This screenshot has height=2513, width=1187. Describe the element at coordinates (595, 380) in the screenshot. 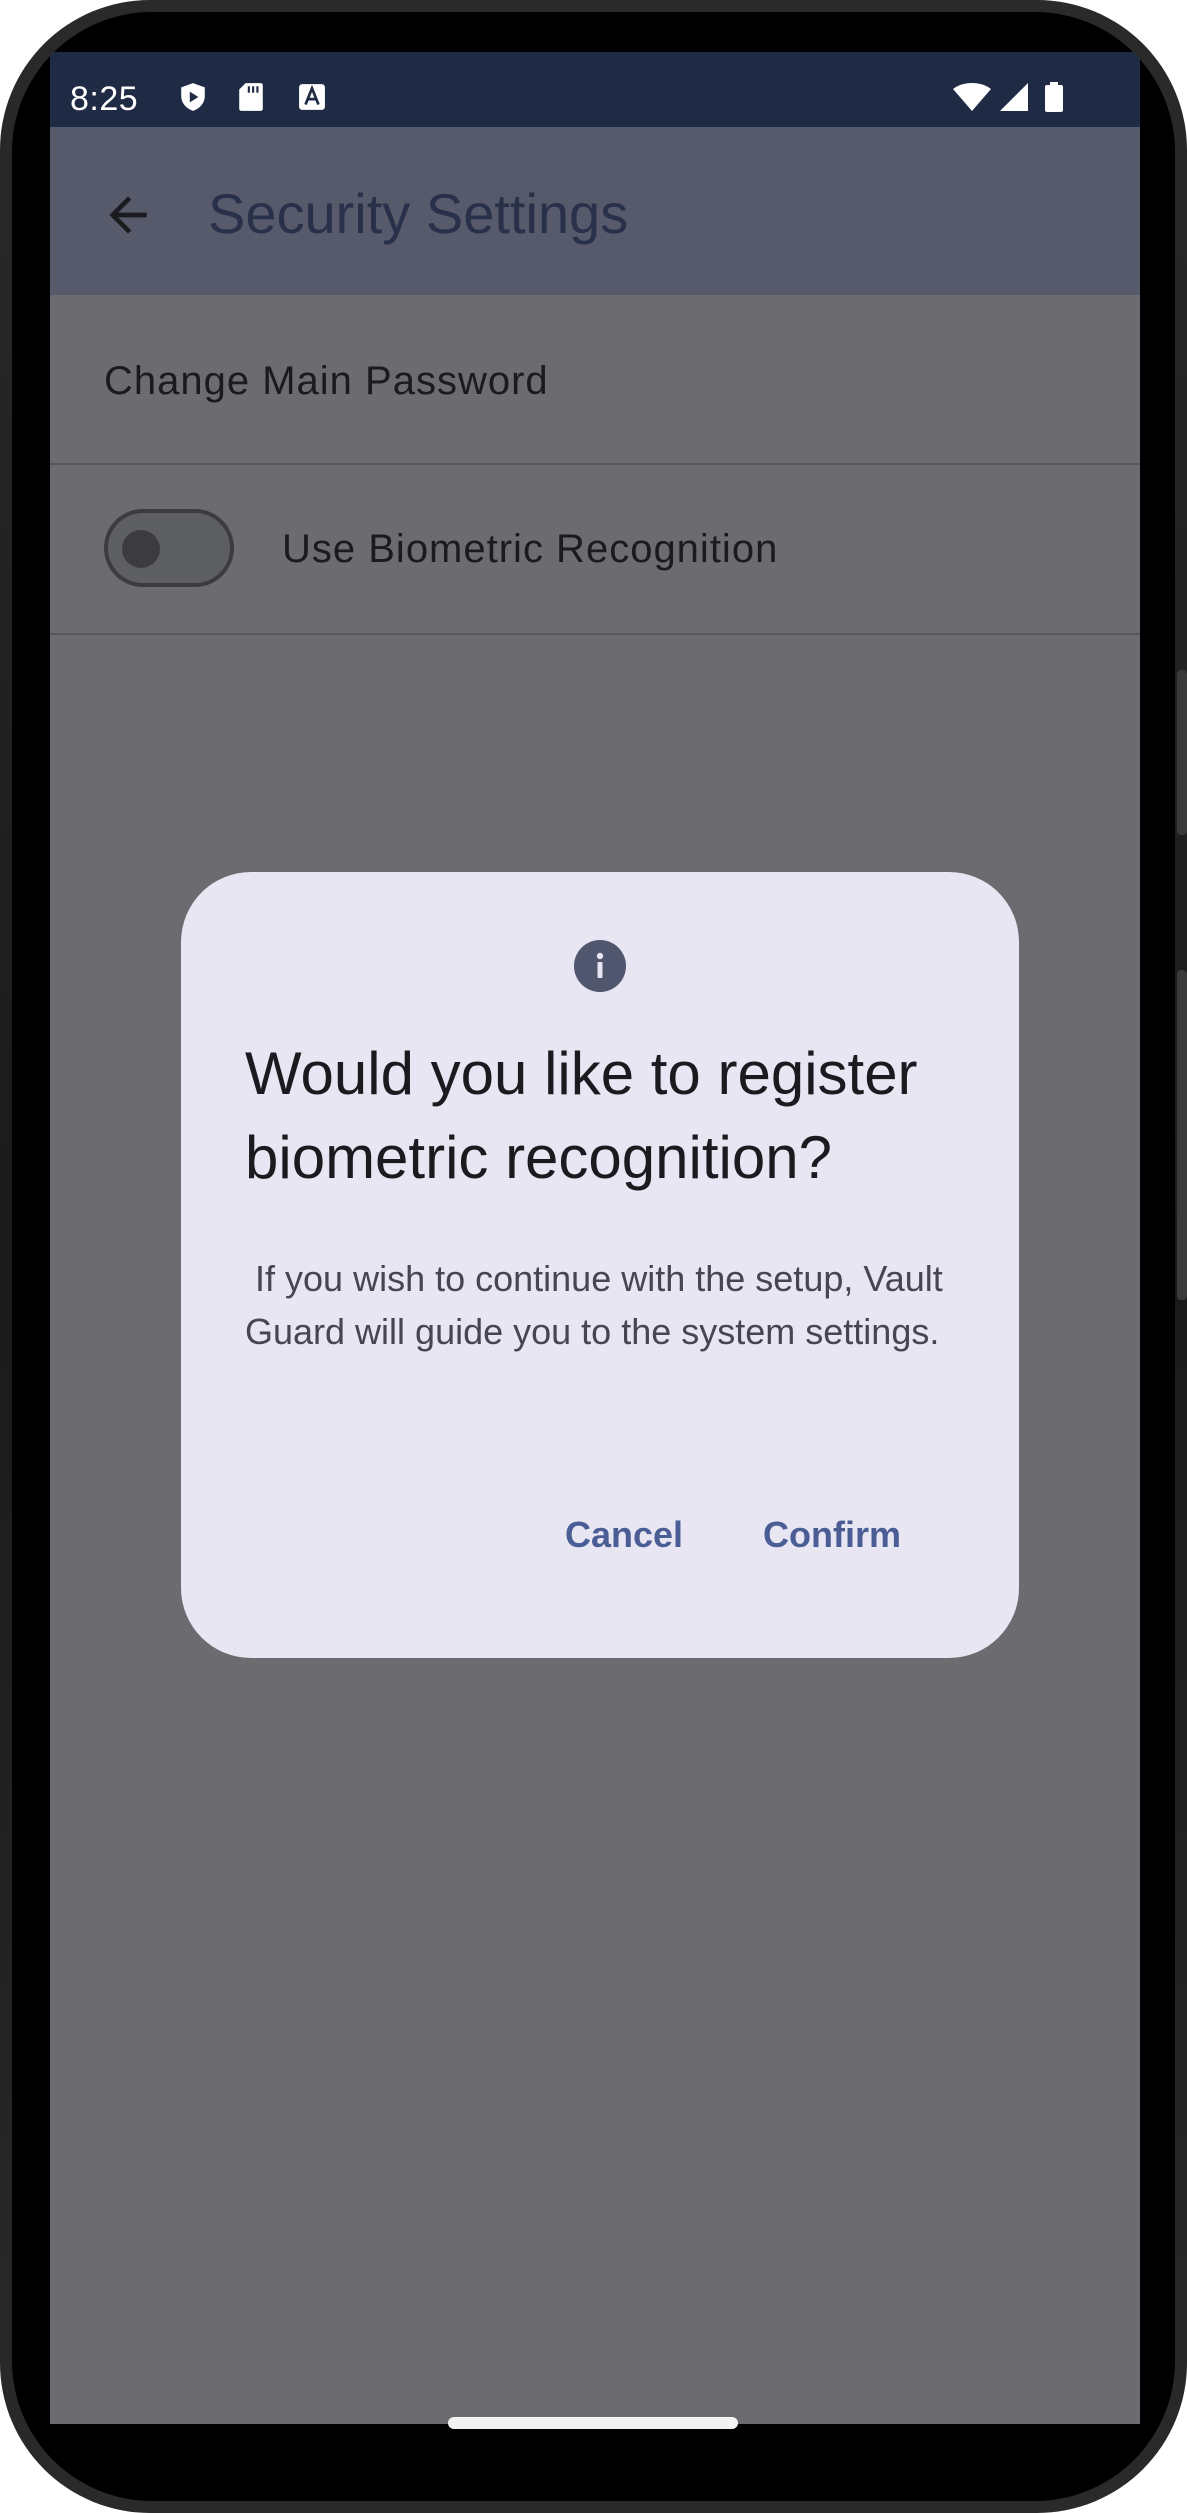

I see `change-password-item: Change Main Password` at that location.